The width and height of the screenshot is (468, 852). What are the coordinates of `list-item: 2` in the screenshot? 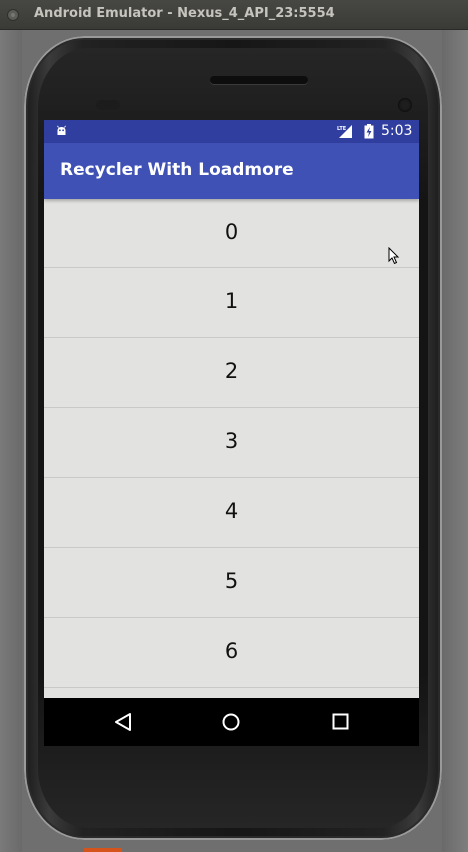 It's located at (231, 373).